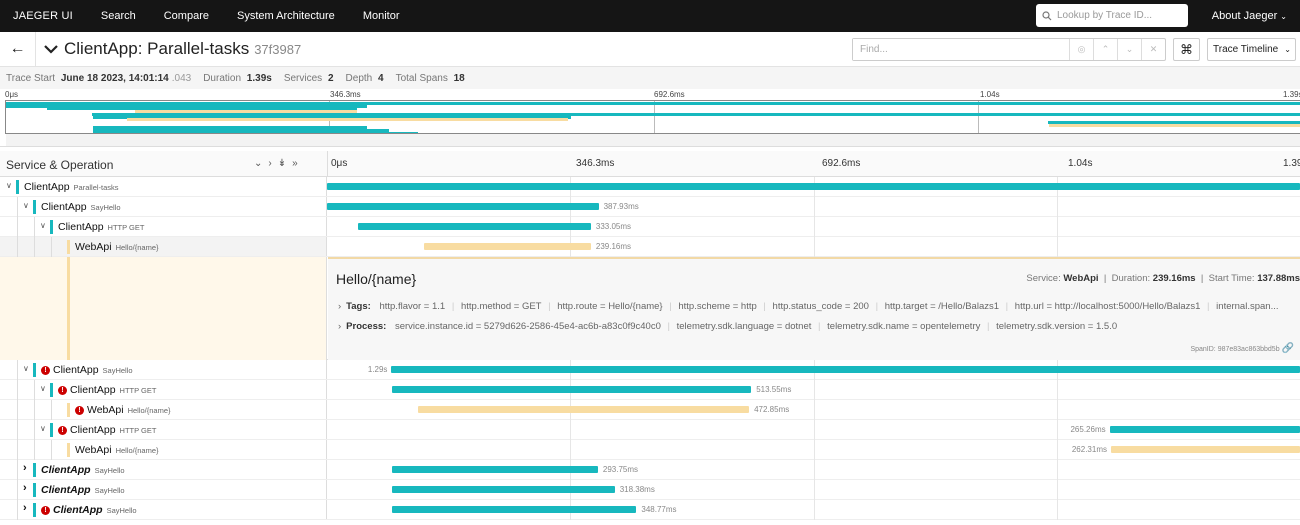 This screenshot has width=1300, height=525. I want to click on nav-monitor: Monitor, so click(381, 16).